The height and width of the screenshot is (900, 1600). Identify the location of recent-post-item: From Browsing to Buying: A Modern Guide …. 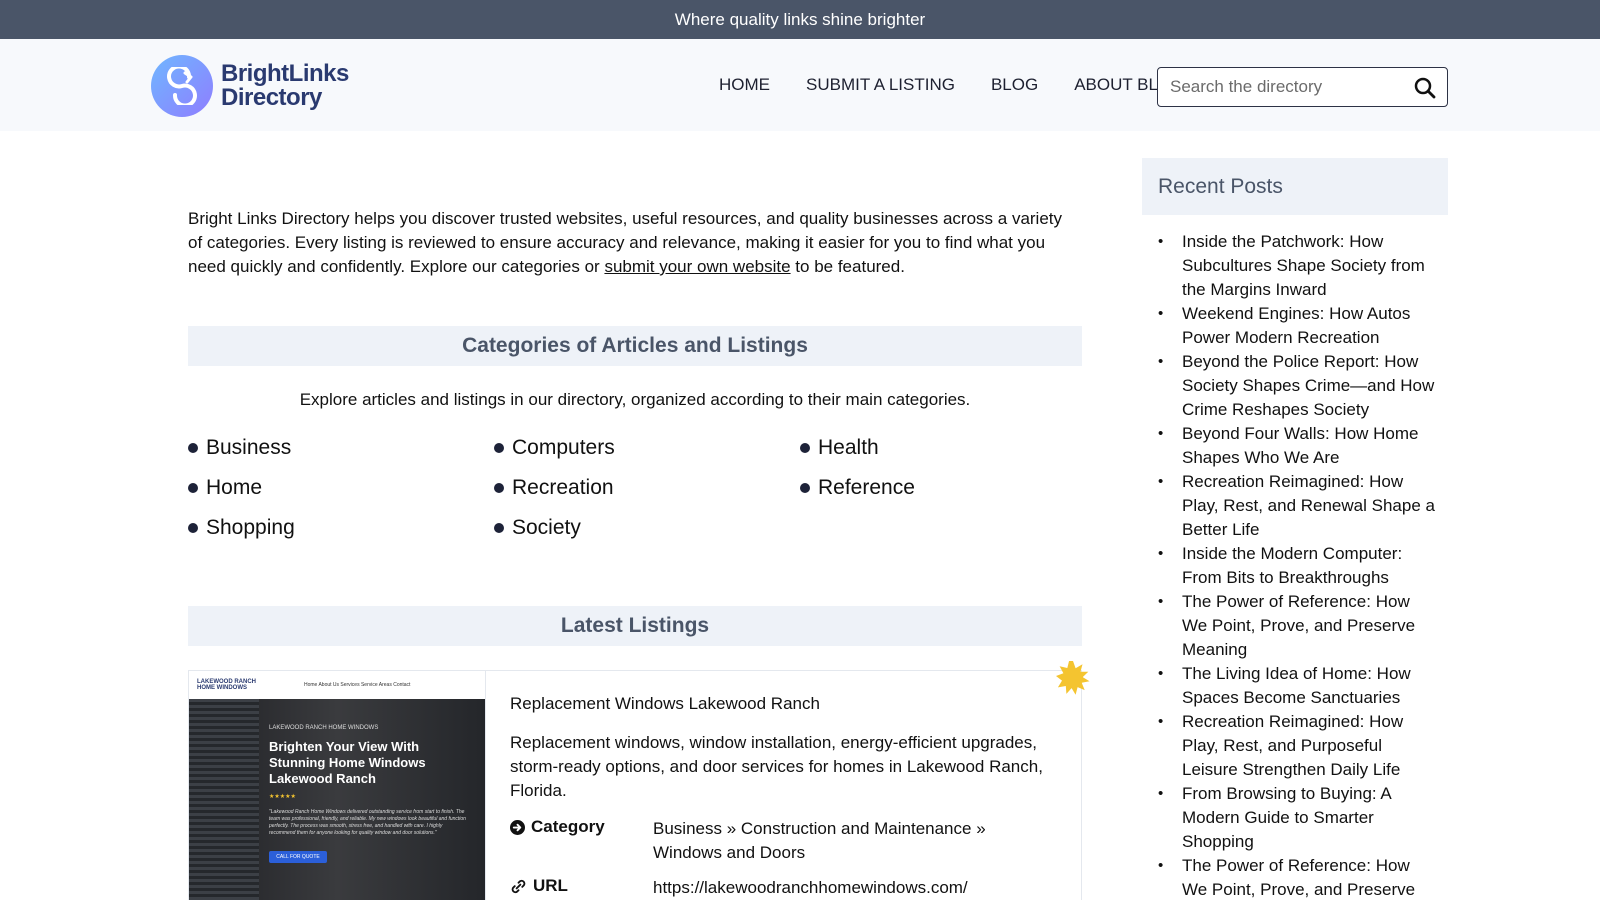
(1295, 818).